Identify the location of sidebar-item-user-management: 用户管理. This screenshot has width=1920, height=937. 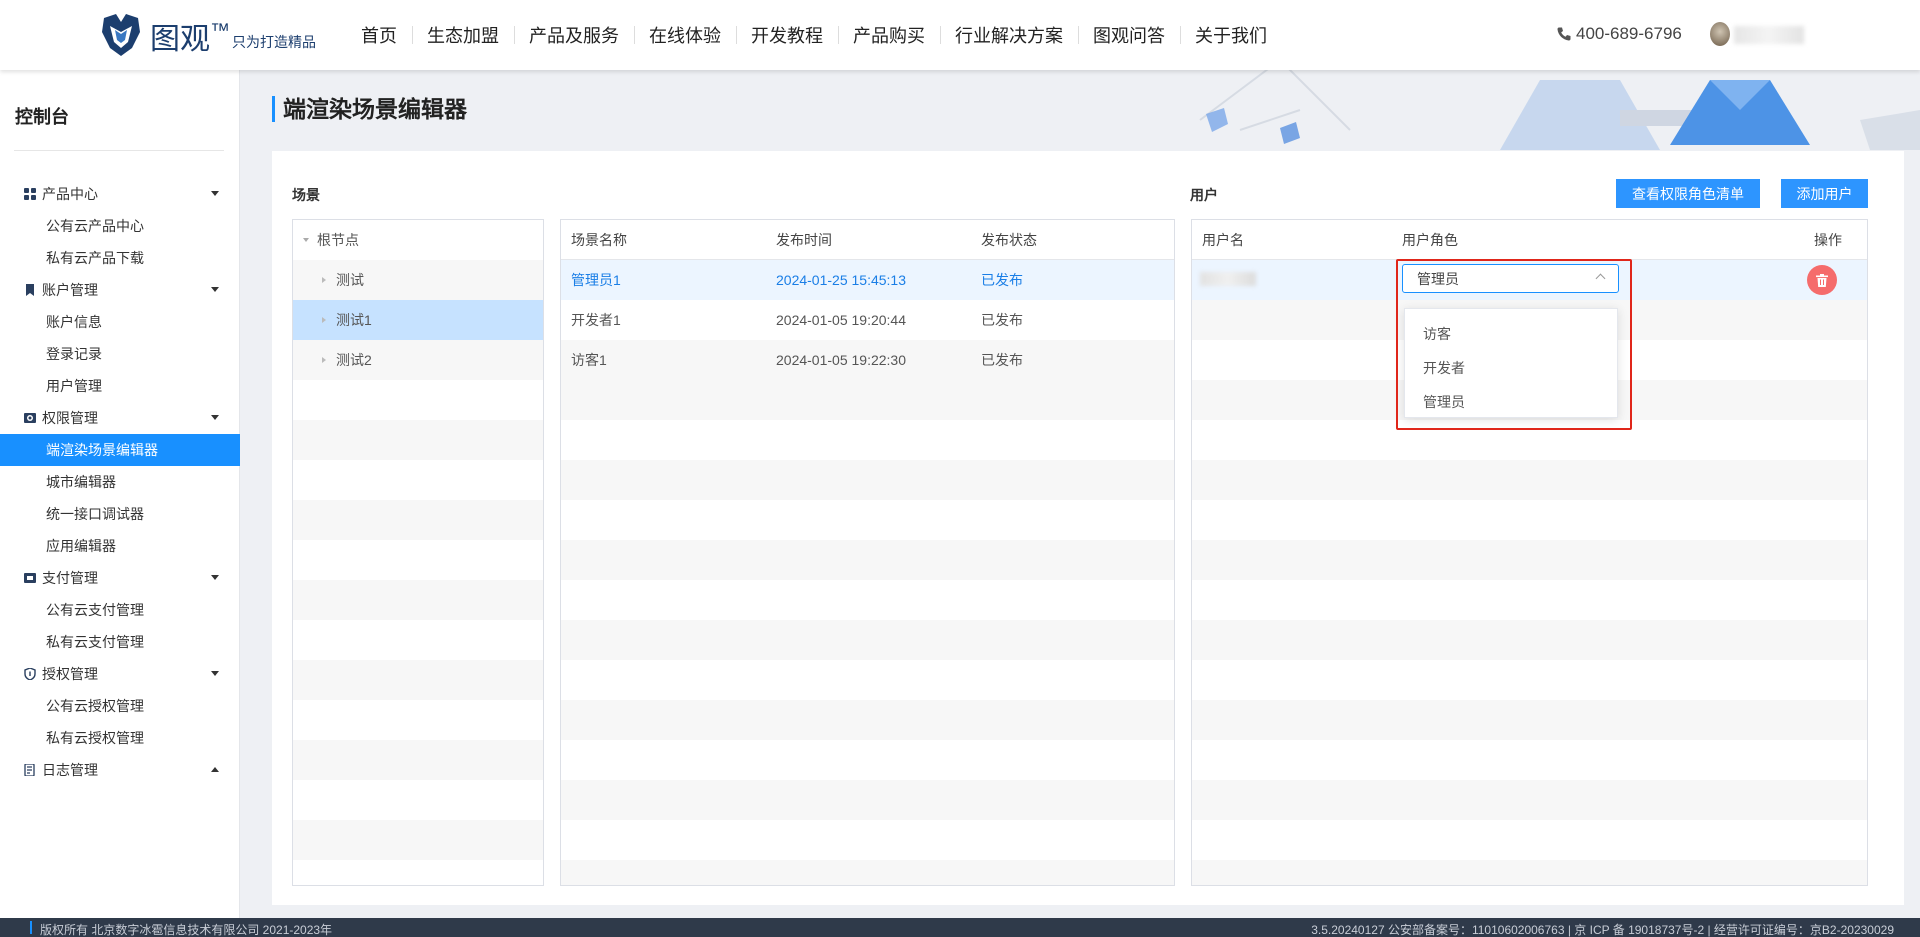
(120, 386).